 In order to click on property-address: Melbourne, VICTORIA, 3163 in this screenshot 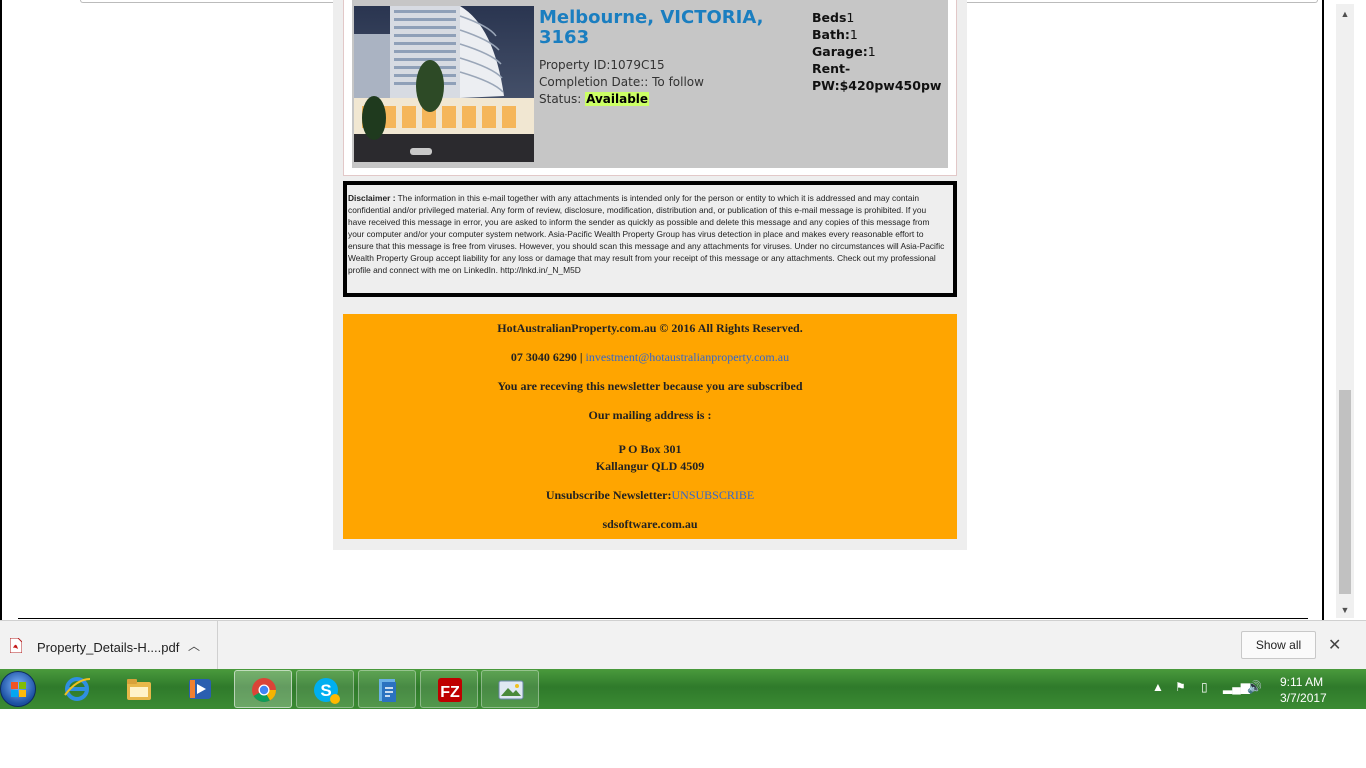, I will do `click(669, 28)`.